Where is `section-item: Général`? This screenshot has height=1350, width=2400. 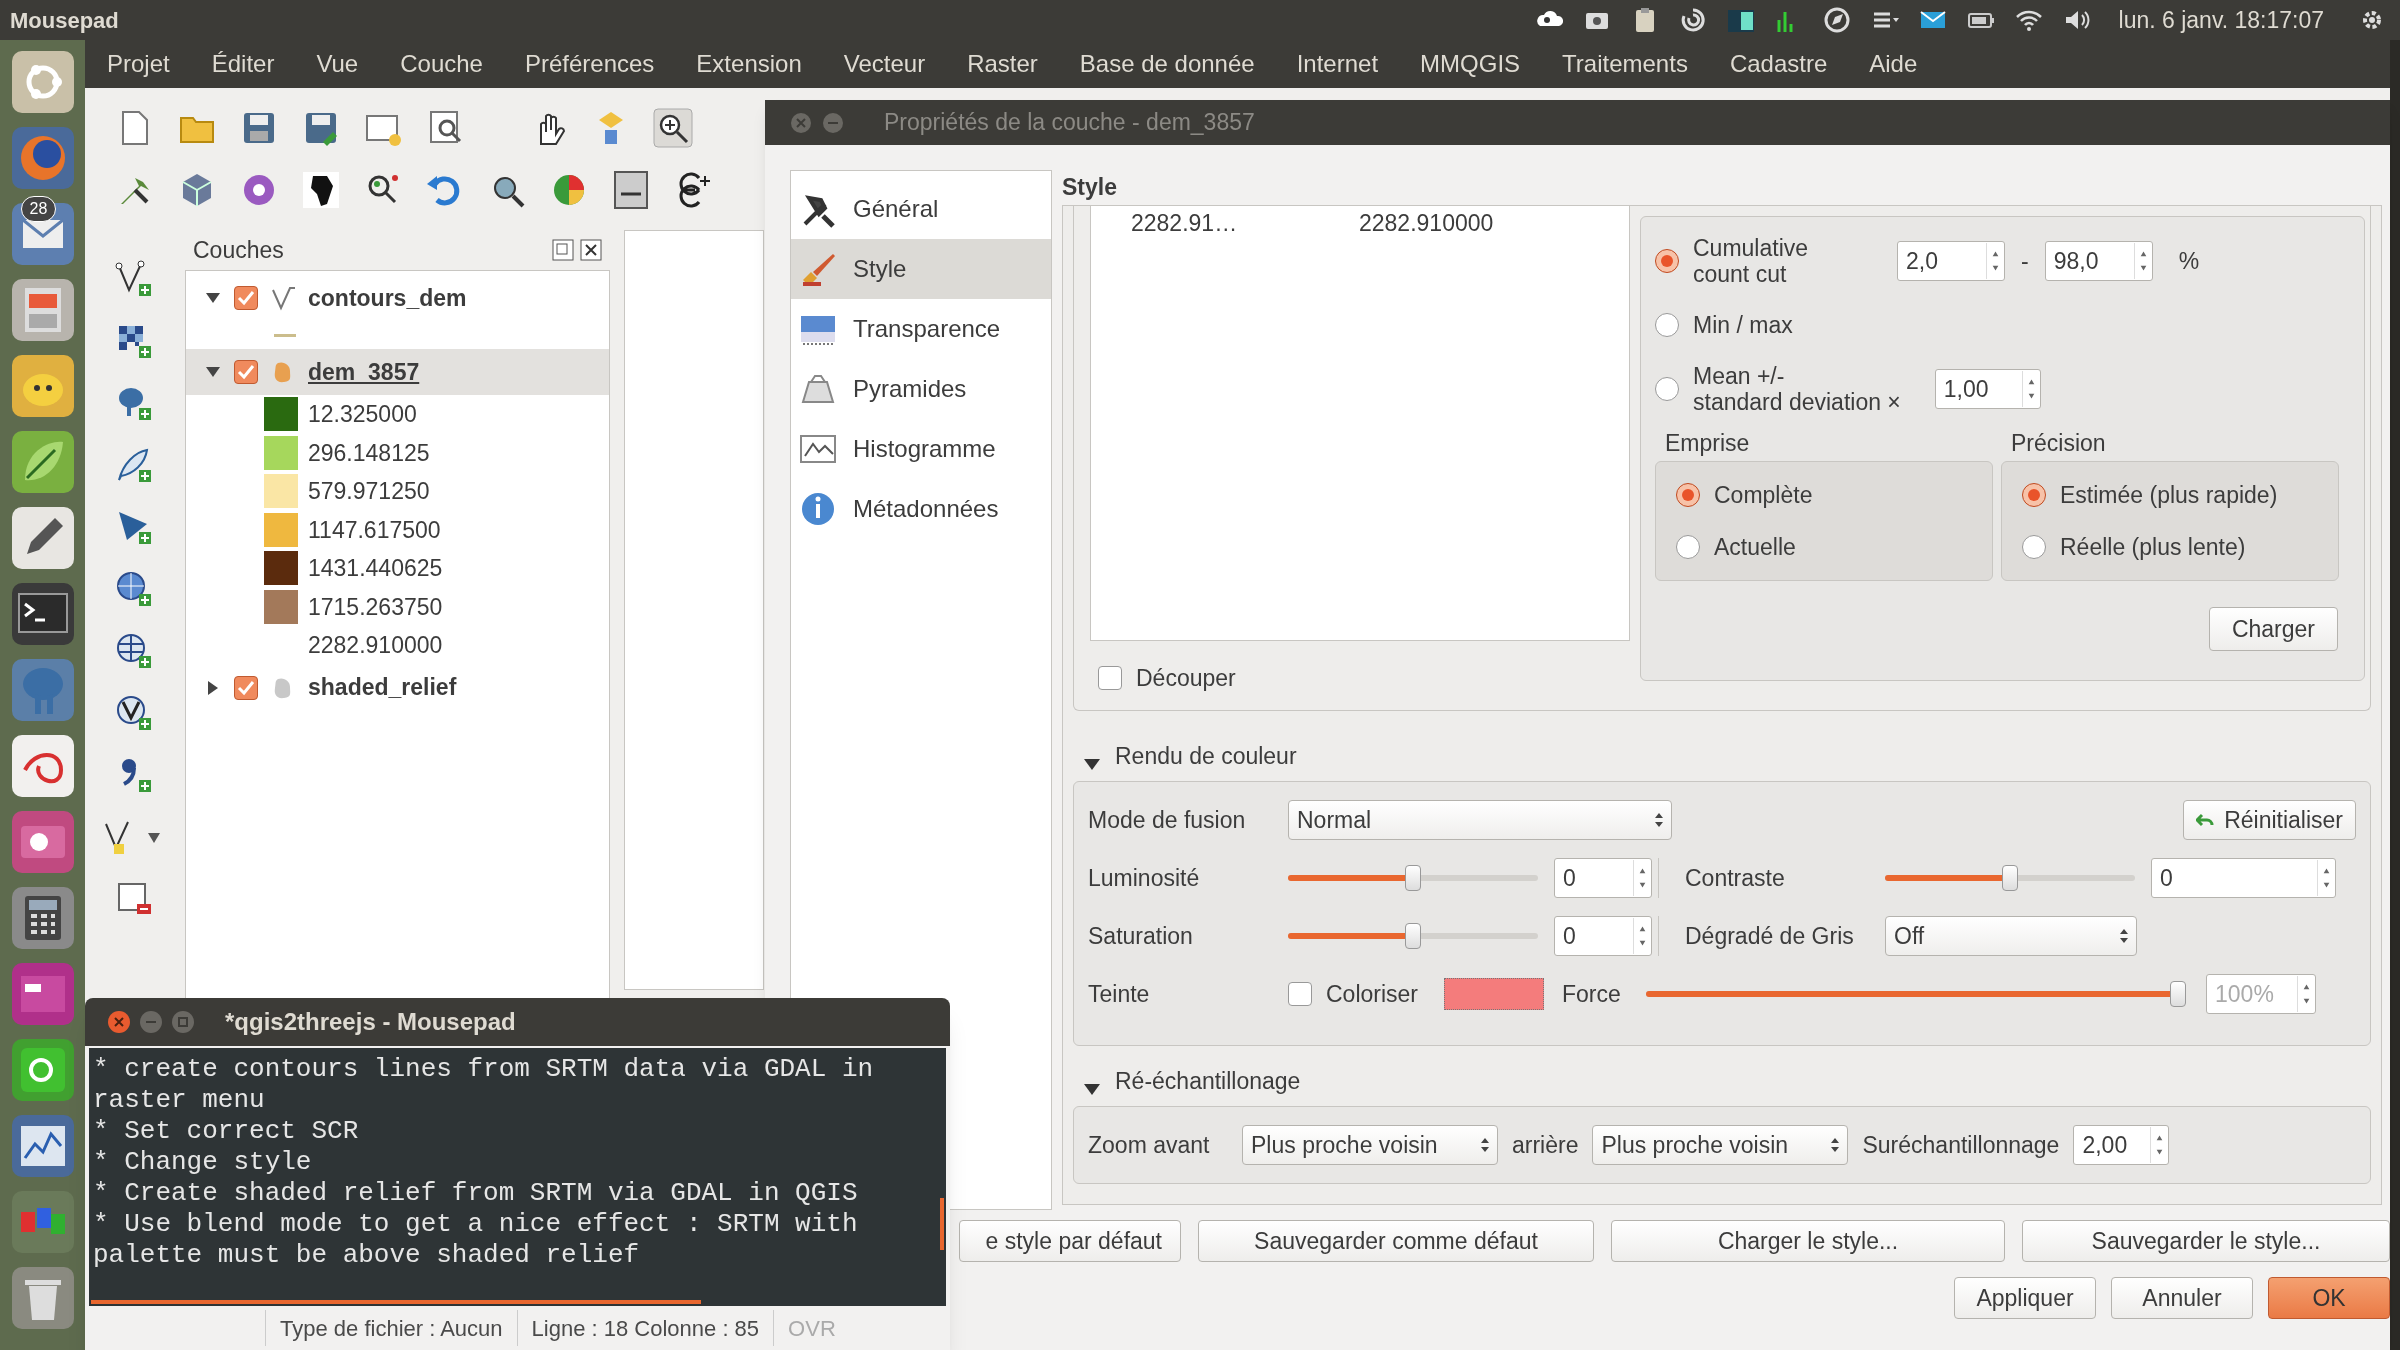
section-item: Général is located at coordinates (921, 209).